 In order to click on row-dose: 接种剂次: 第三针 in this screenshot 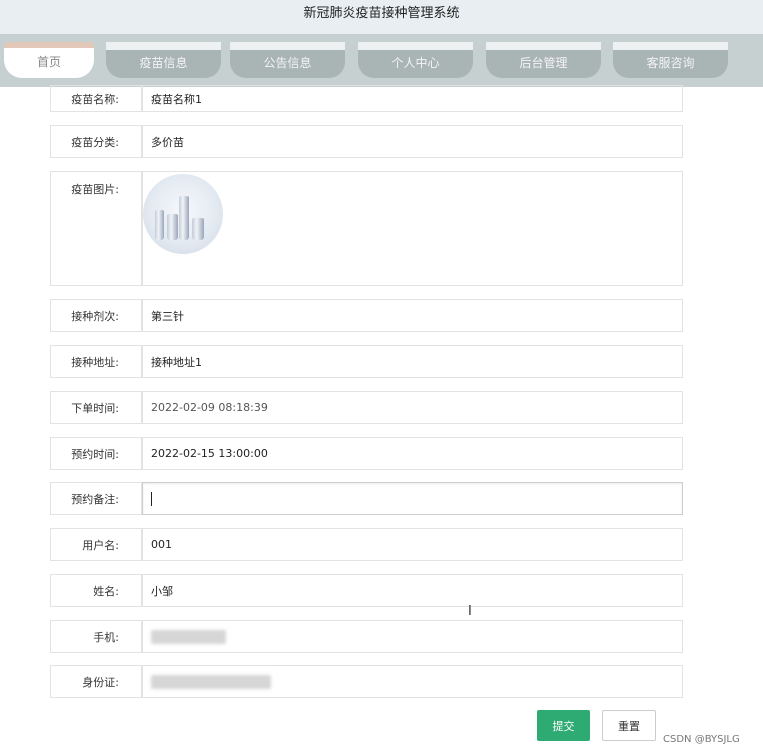, I will do `click(366, 315)`.